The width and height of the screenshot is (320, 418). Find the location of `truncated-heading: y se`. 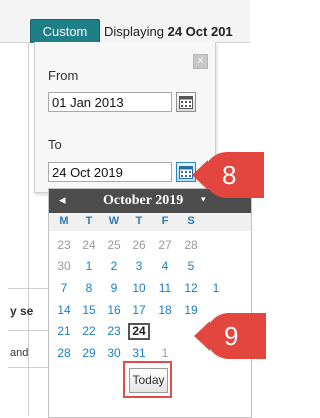

truncated-heading: y se is located at coordinates (22, 311).